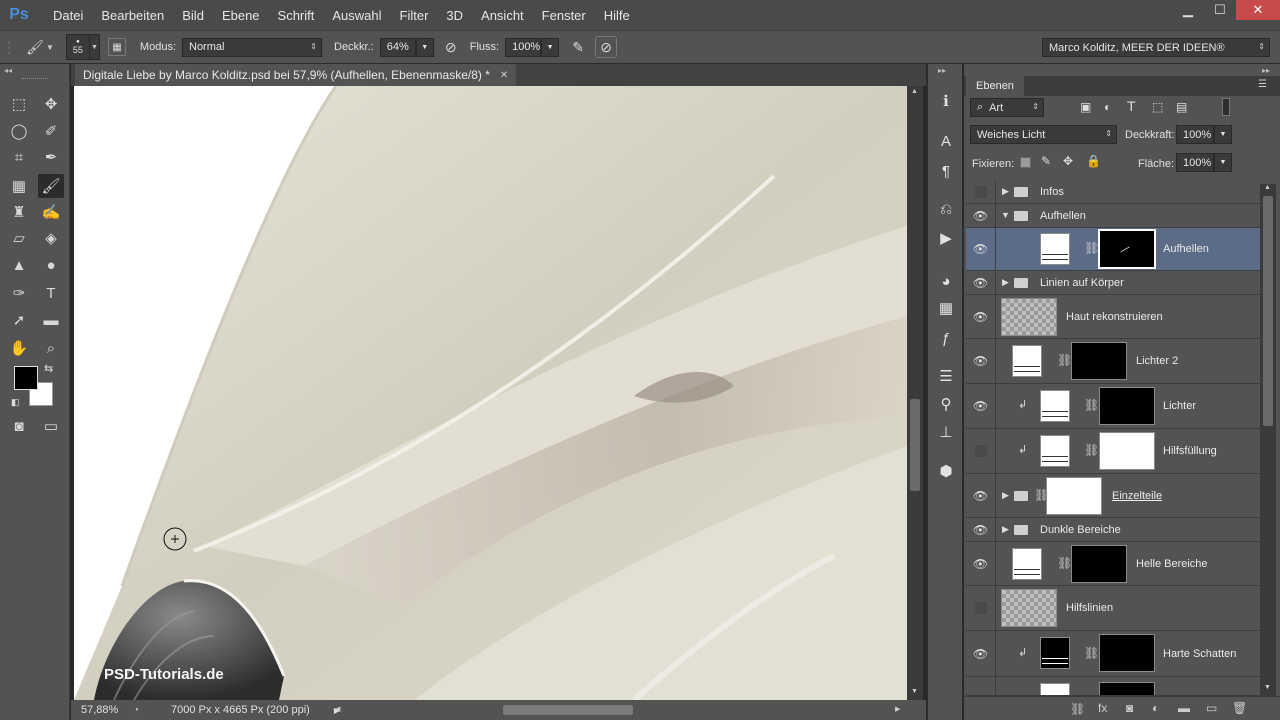 This screenshot has width=1280, height=720. Describe the element at coordinates (19, 157) in the screenshot. I see `crop-tool-icon: ⌗` at that location.